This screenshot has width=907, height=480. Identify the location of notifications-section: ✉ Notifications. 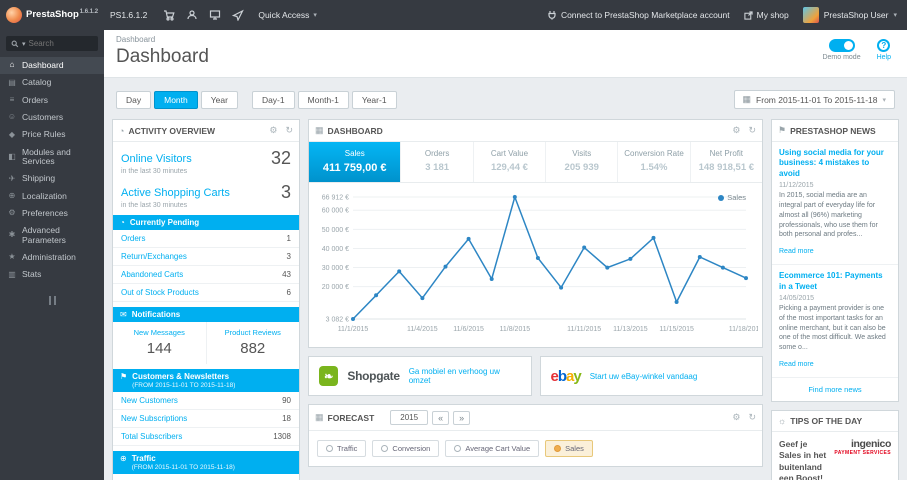
(206, 314).